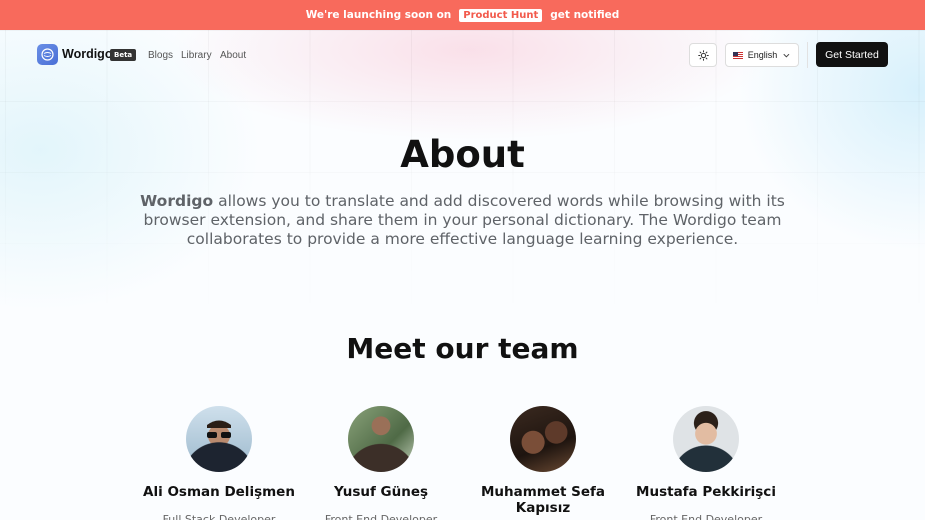 Image resolution: width=925 pixels, height=520 pixels. What do you see at coordinates (87, 54) in the screenshot?
I see `brand-name: Wordigo` at bounding box center [87, 54].